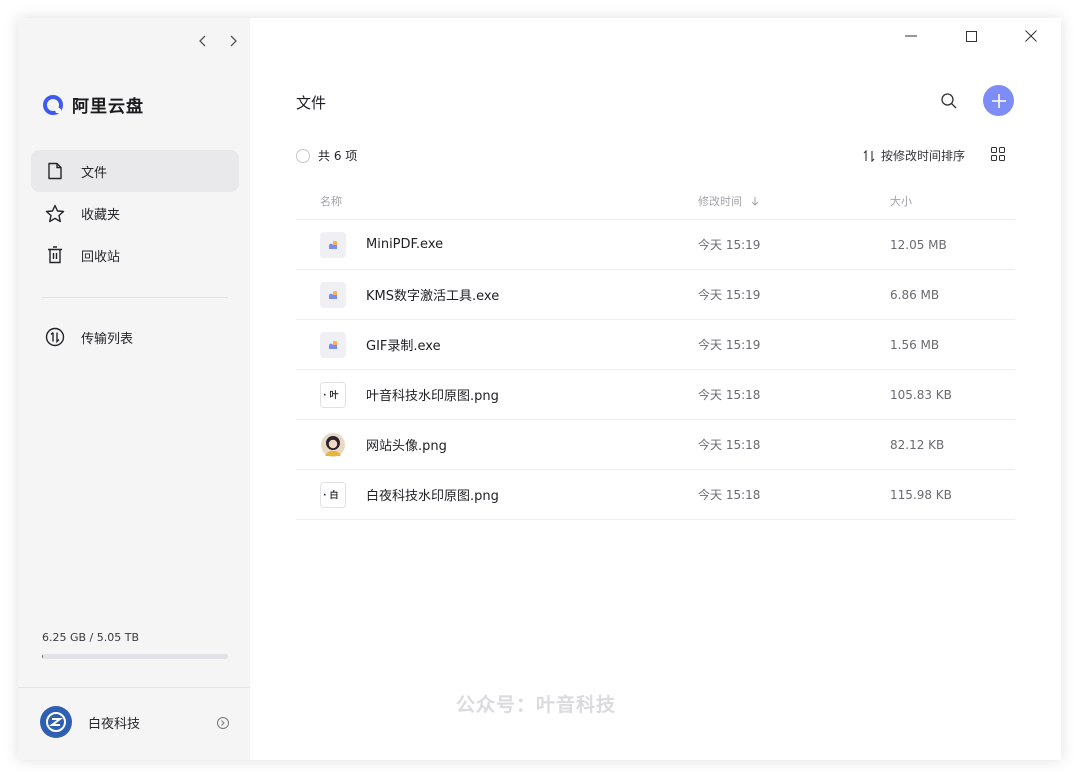  What do you see at coordinates (923, 156) in the screenshot?
I see `sort-label: 按修改时间排序` at bounding box center [923, 156].